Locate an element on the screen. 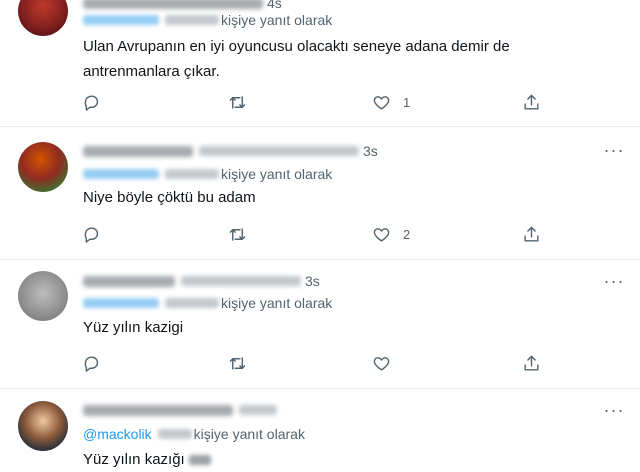 This screenshot has height=472, width=640. tweet-actions: 1 is located at coordinates (320, 102).